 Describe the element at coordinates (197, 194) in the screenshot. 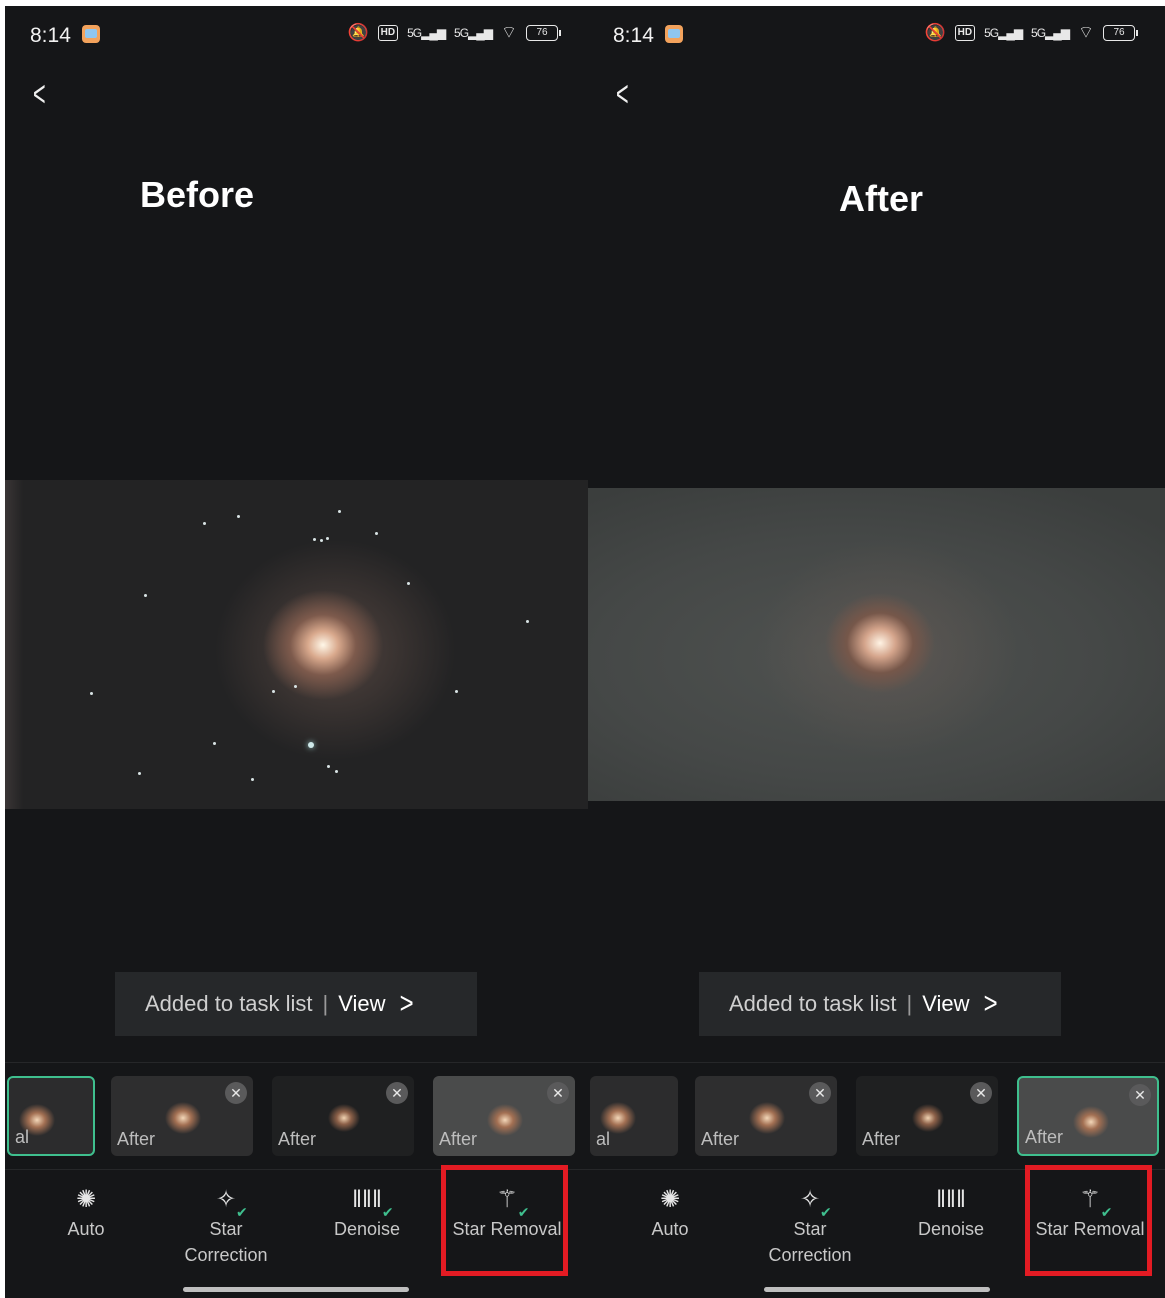

I see `before-label: Before` at that location.